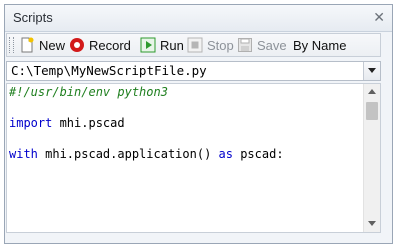  I want to click on code-text: mhi.pscad, so click(88, 123).